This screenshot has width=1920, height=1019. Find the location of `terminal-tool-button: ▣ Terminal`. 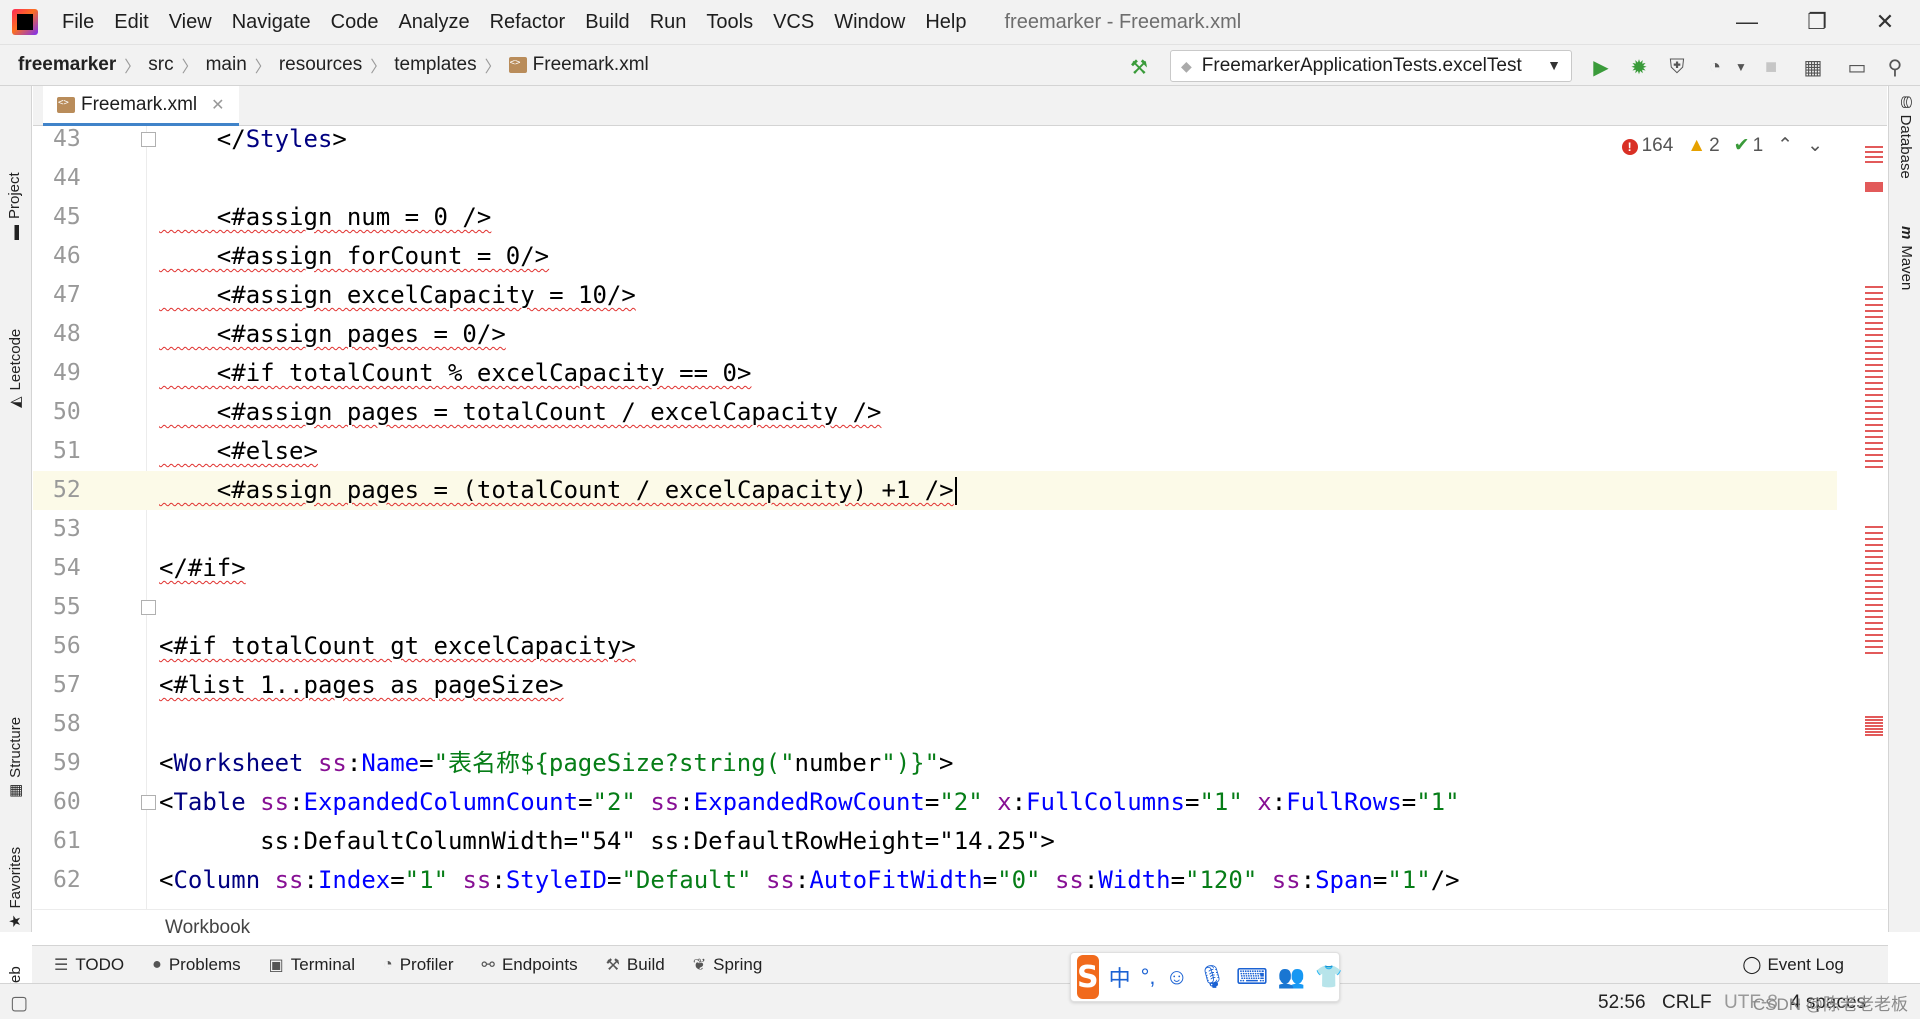

terminal-tool-button: ▣ Terminal is located at coordinates (312, 965).